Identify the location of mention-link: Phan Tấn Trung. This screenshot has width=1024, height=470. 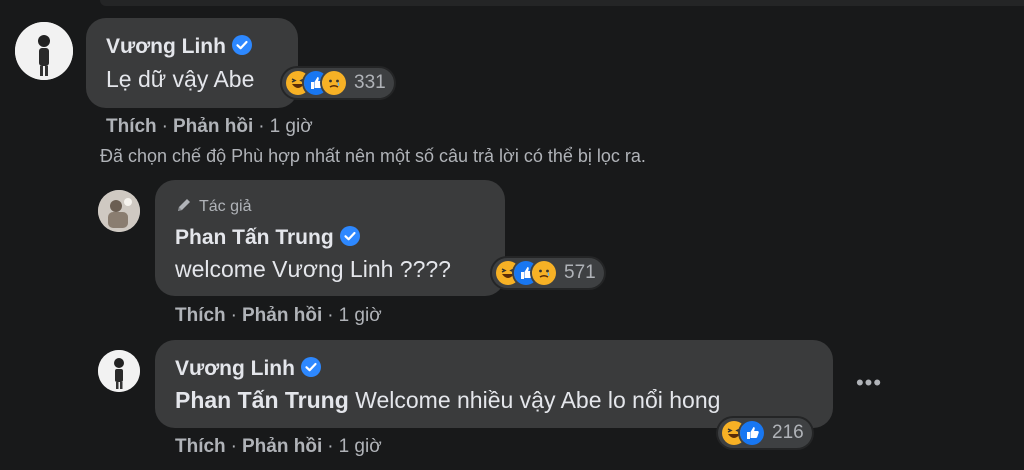
(262, 400).